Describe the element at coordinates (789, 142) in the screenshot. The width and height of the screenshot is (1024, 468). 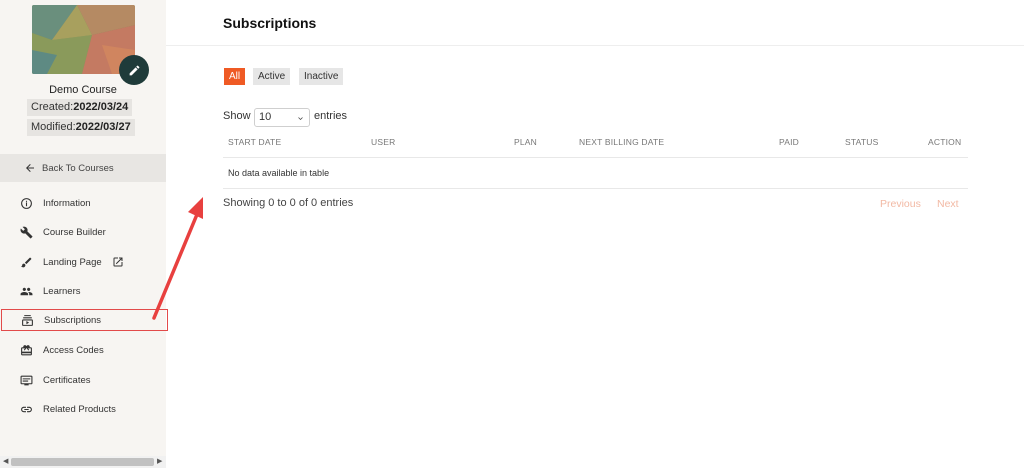
I see `column-header-paid: PAID` at that location.